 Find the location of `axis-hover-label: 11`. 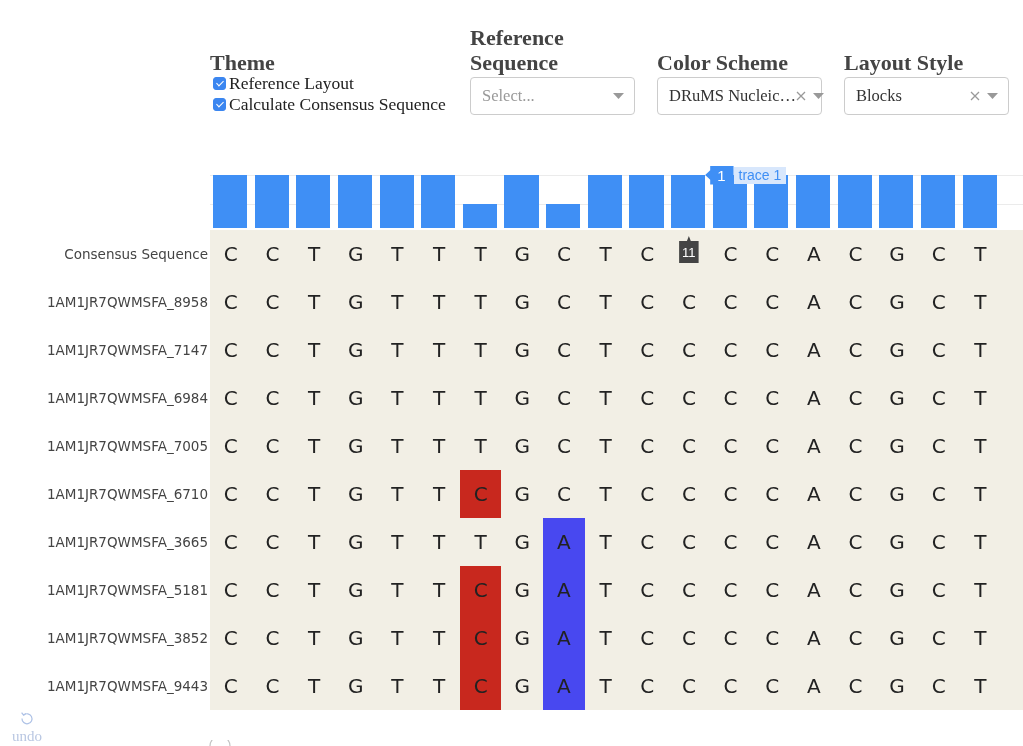

axis-hover-label: 11 is located at coordinates (689, 249).